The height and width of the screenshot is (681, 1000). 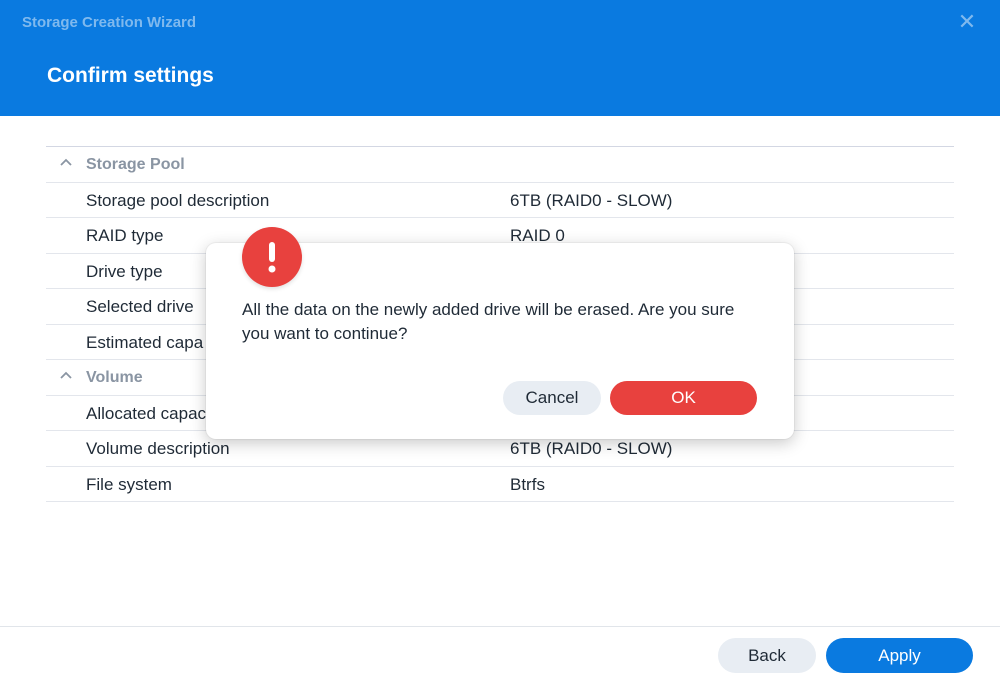 I want to click on close-icon: ✕, so click(x=967, y=22).